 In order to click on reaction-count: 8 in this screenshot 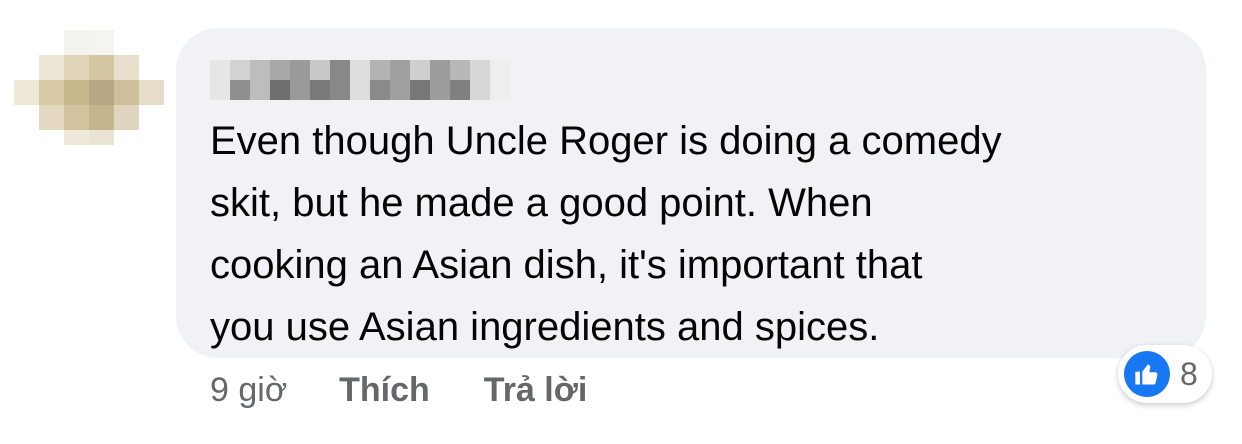, I will do `click(1189, 373)`.